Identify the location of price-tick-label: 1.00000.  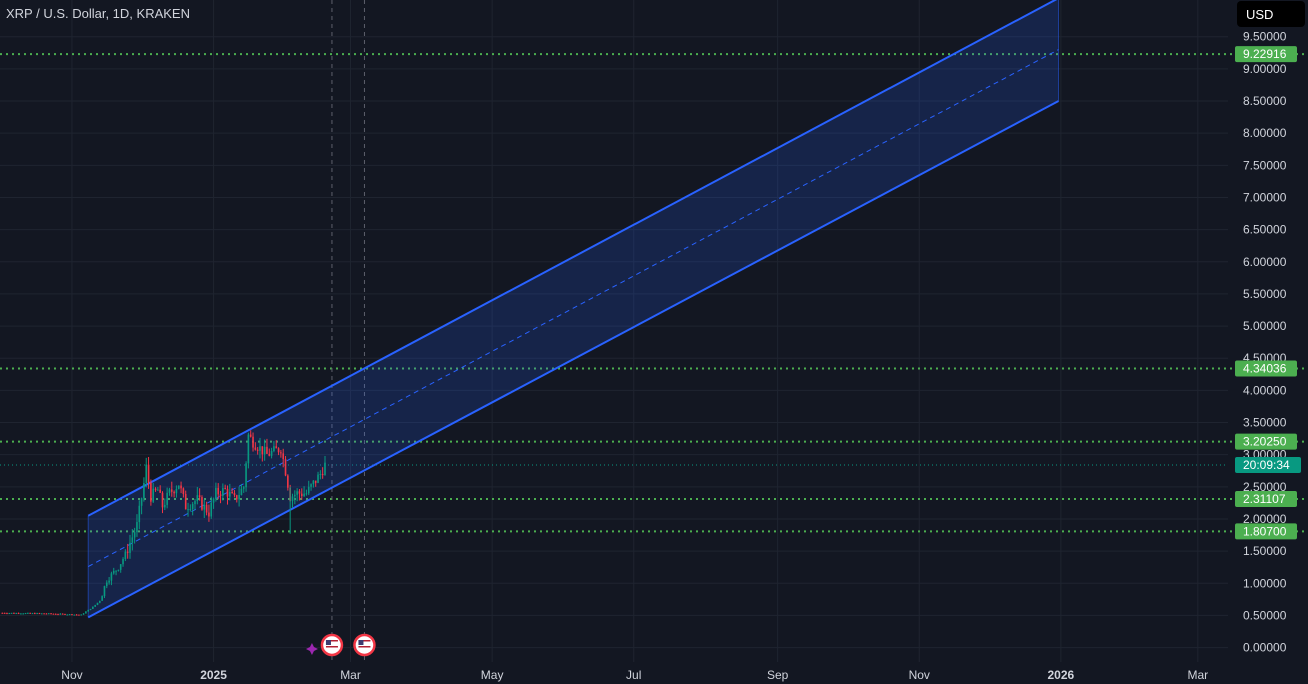
(1265, 583).